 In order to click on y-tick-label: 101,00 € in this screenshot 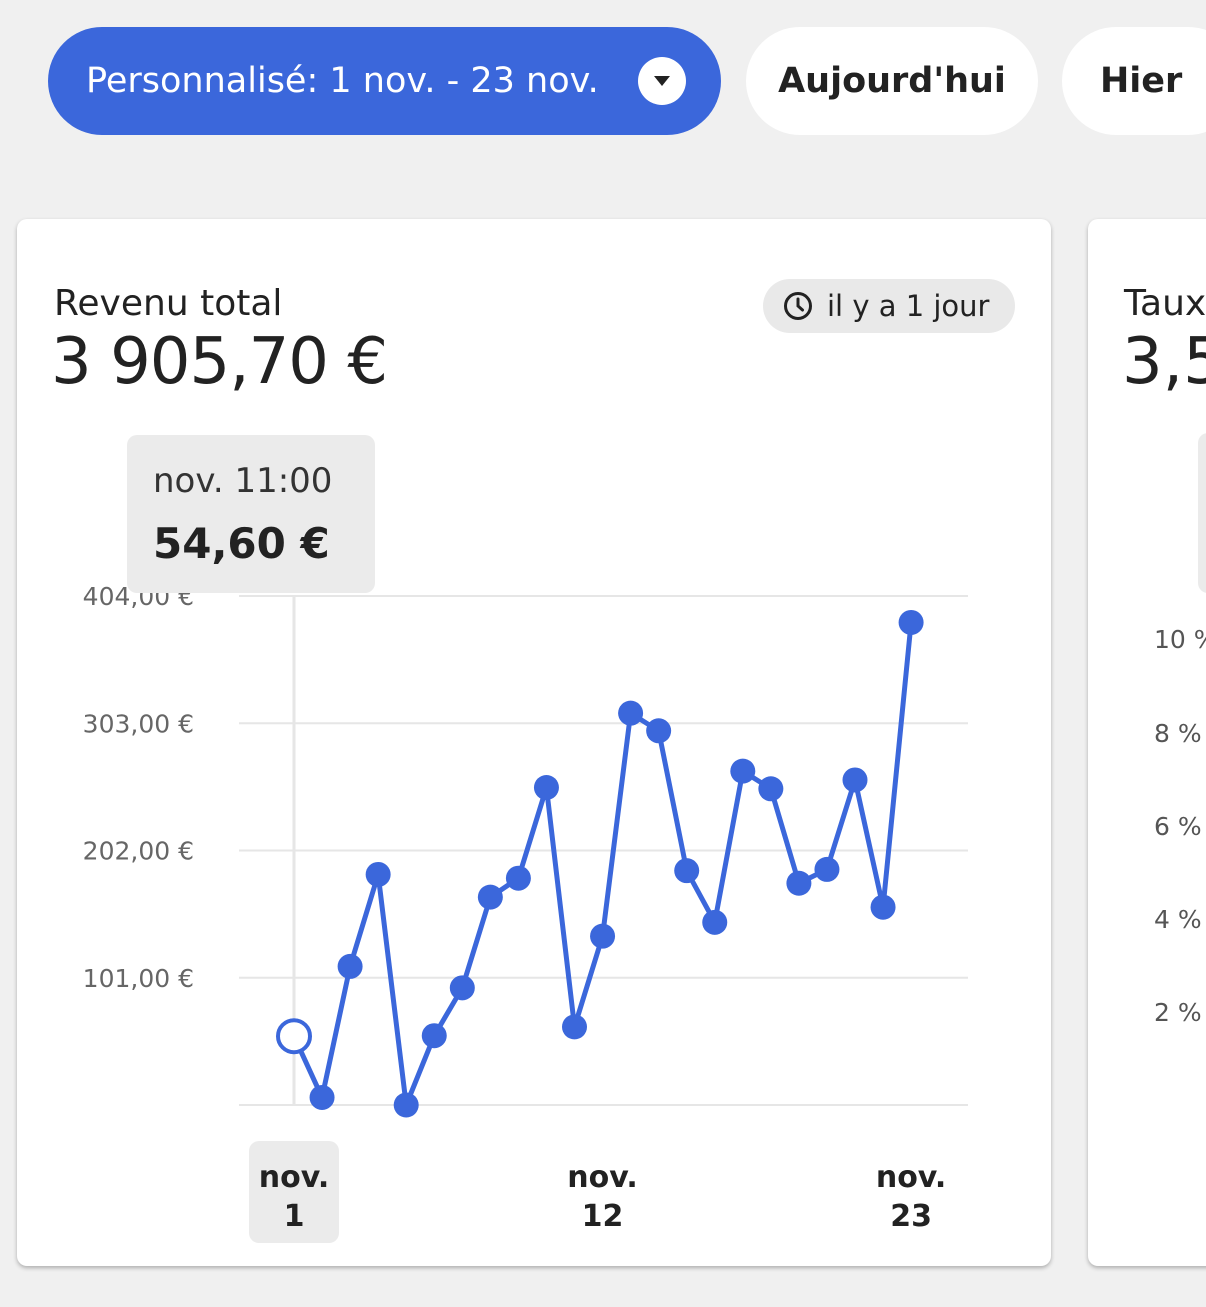, I will do `click(138, 978)`.